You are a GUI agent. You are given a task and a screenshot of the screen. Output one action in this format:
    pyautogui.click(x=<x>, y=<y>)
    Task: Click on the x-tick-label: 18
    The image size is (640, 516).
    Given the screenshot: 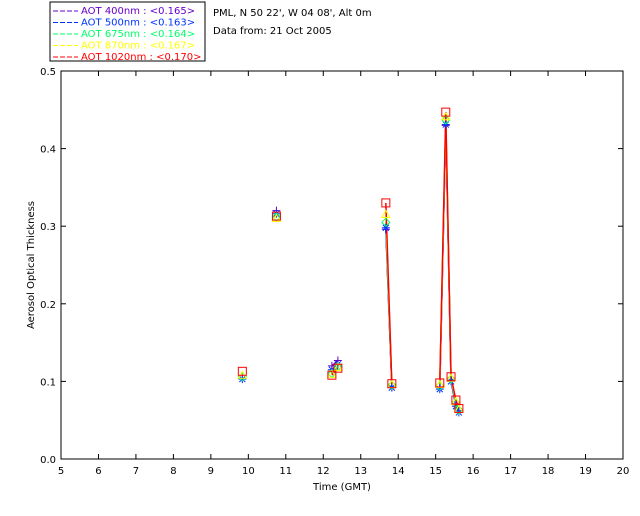 What is the action you would take?
    pyautogui.click(x=548, y=471)
    